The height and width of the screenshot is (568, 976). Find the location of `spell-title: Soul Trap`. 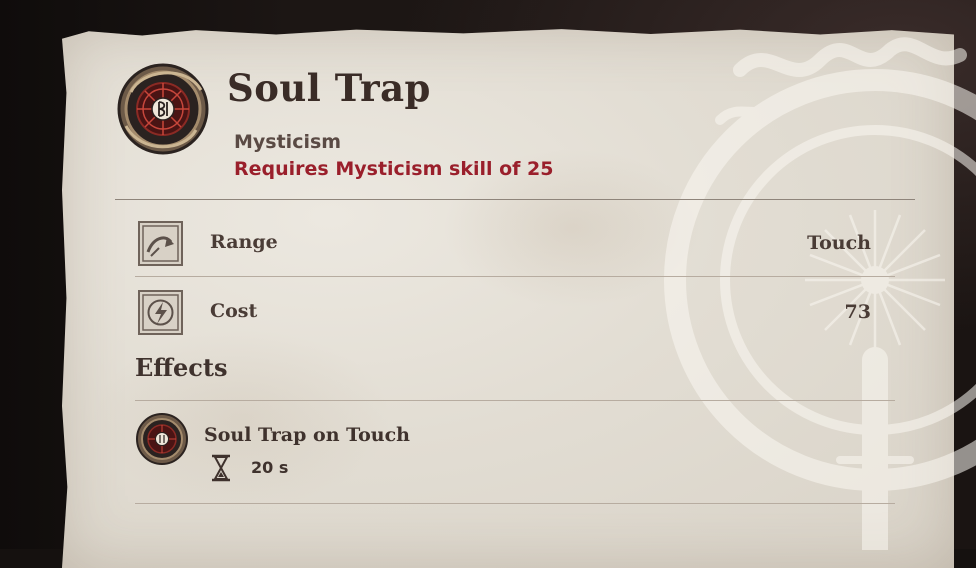

spell-title: Soul Trap is located at coordinates (329, 88).